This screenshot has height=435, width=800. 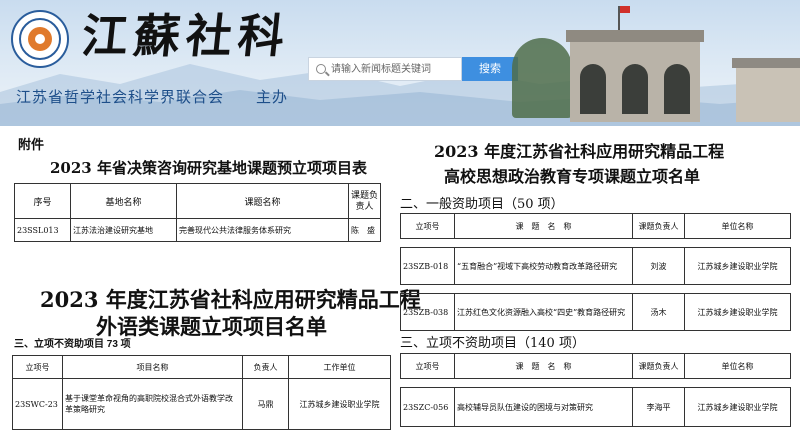 I want to click on table-header-row: 序号 基地名称 课题名称 课题负责人, so click(x=197, y=201).